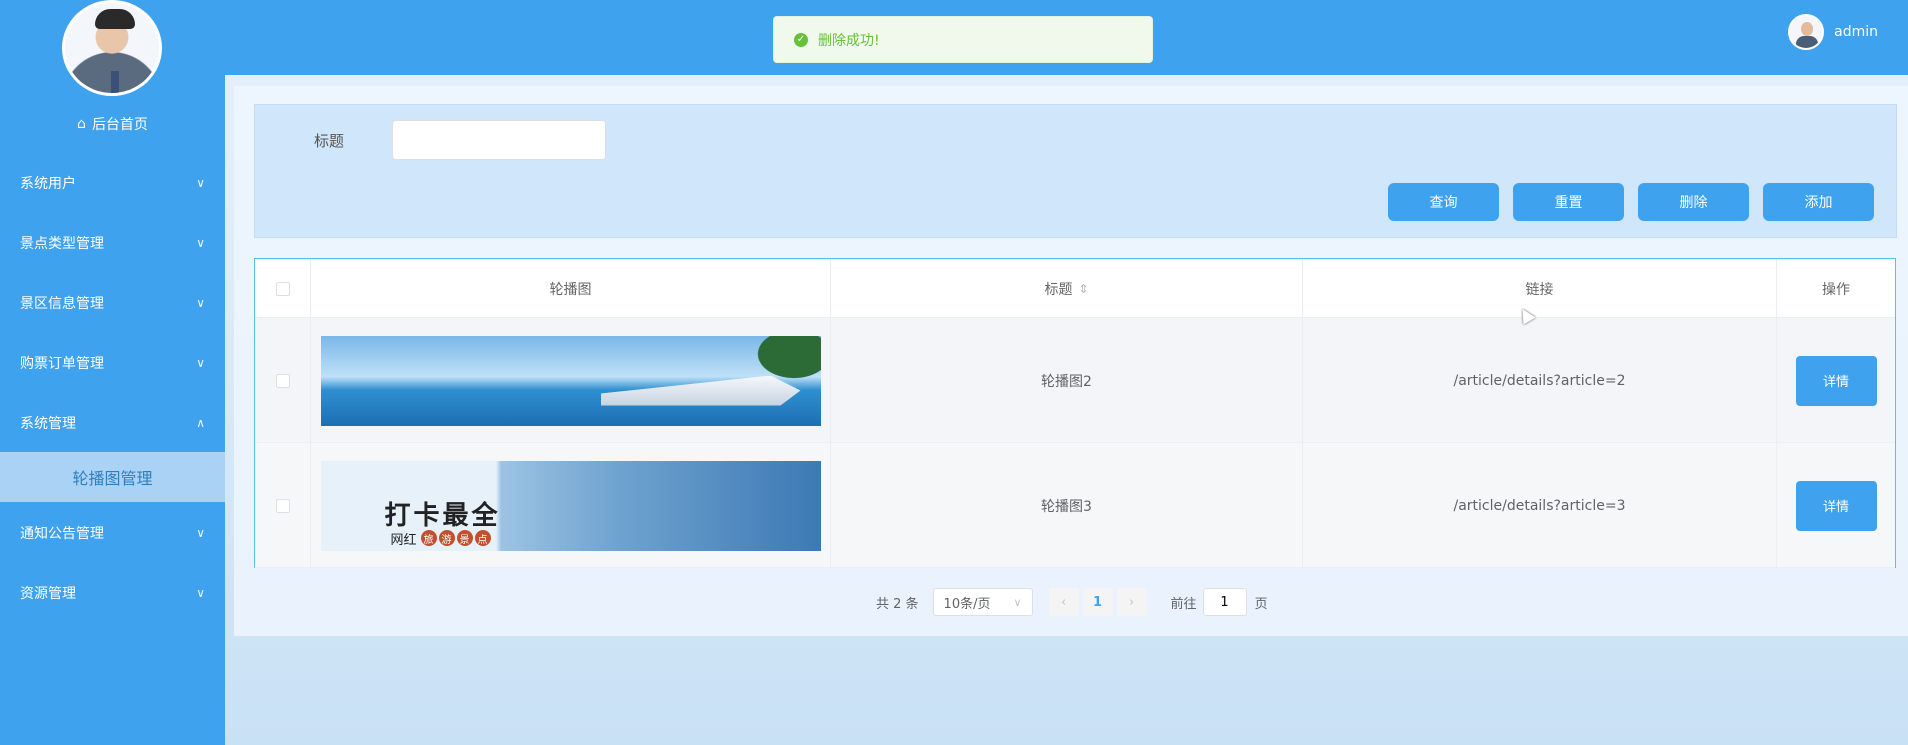 This screenshot has height=745, width=1908. What do you see at coordinates (1806, 32) in the screenshot?
I see `avatar` at bounding box center [1806, 32].